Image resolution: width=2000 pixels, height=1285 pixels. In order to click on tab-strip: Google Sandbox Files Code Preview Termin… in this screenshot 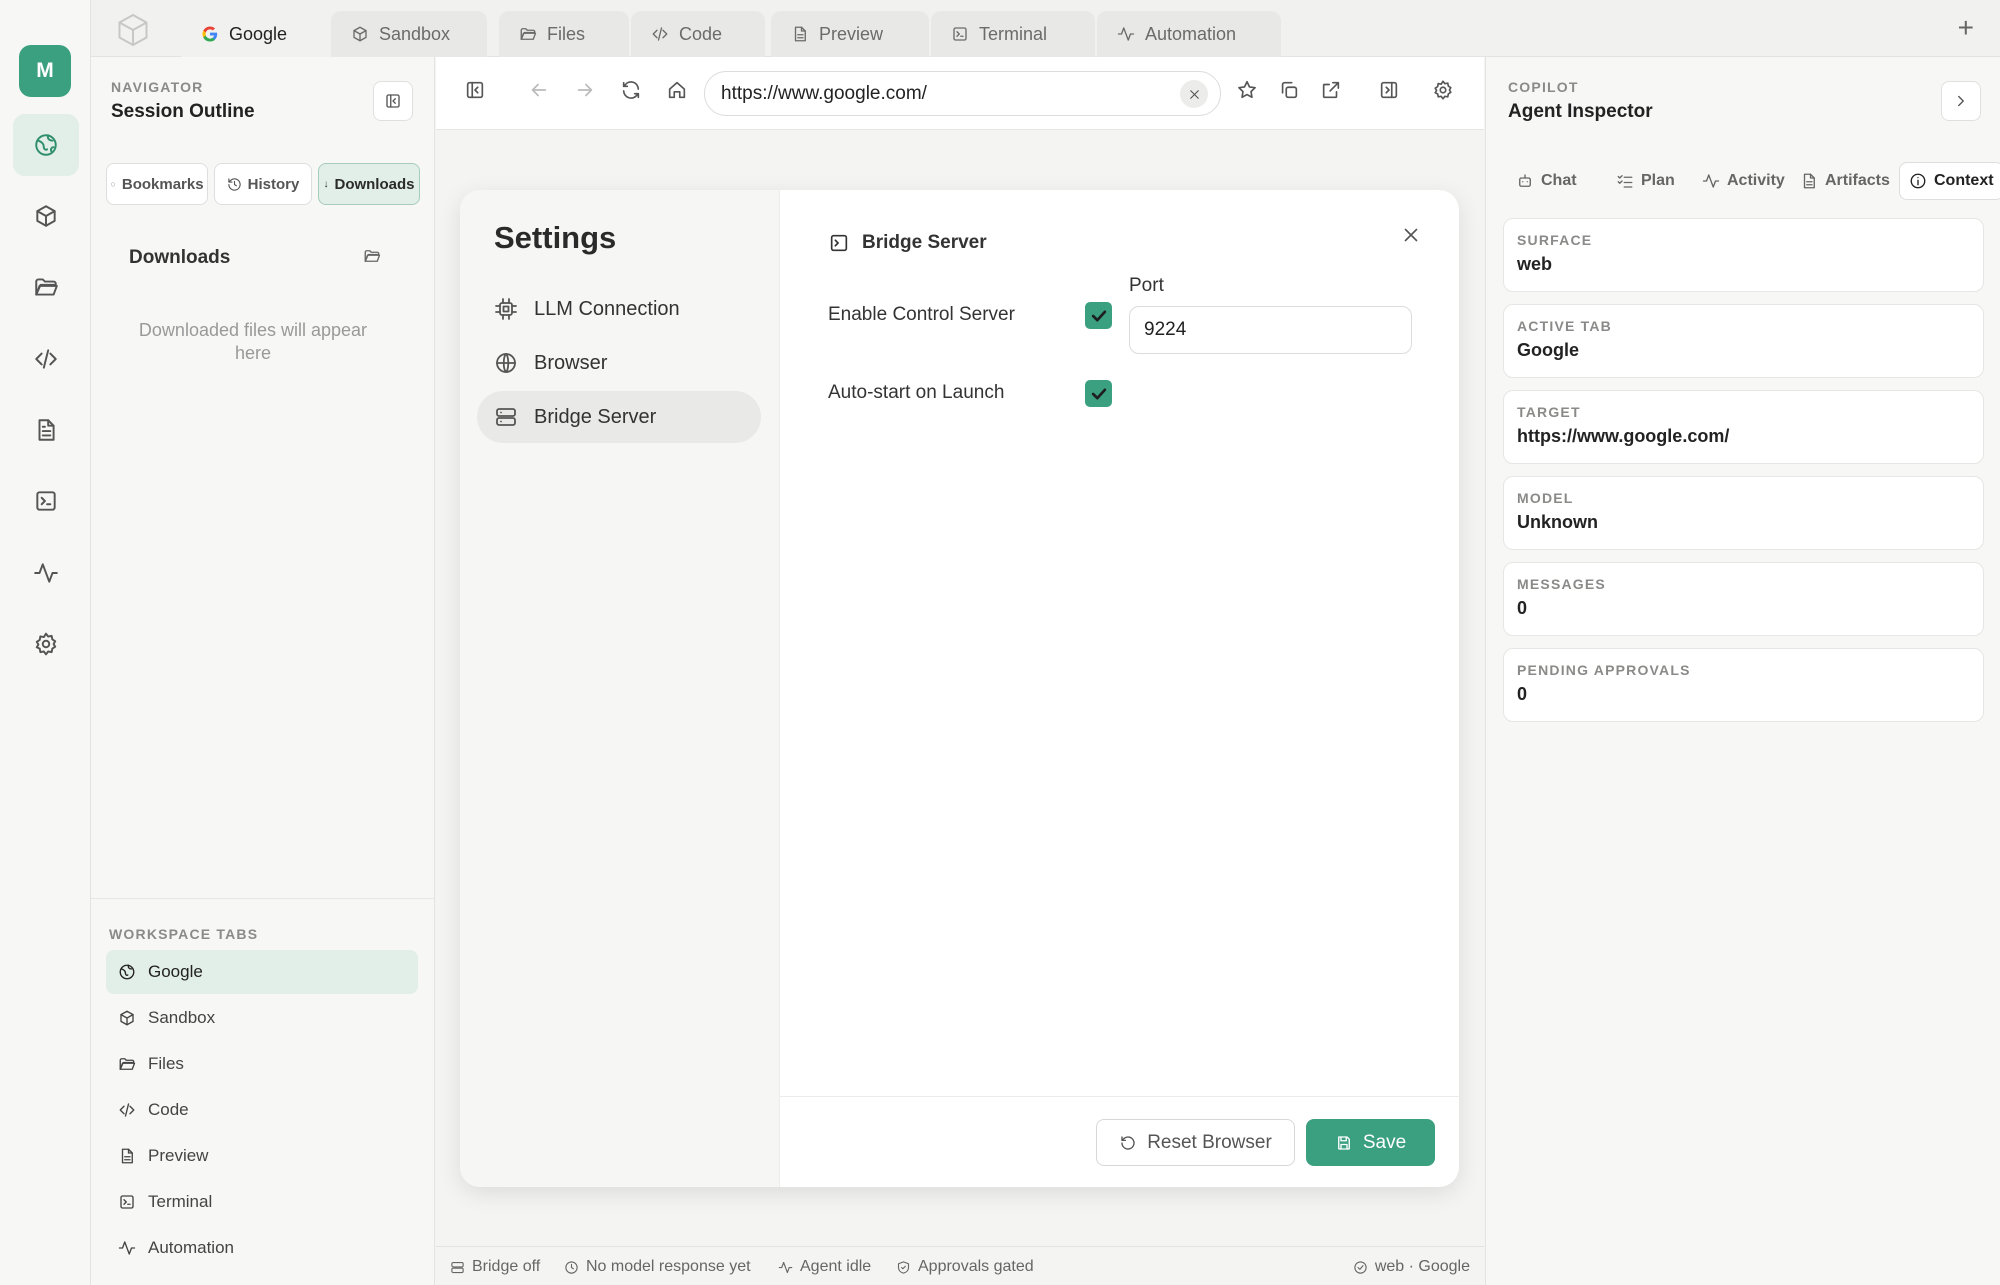, I will do `click(1045, 28)`.